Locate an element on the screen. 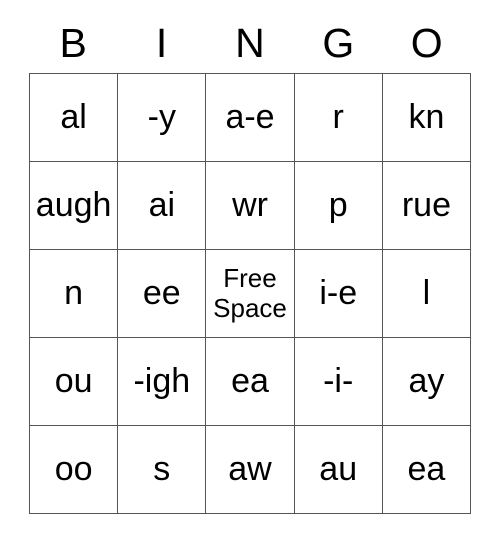  bingo-header-letter-n: N is located at coordinates (250, 43).